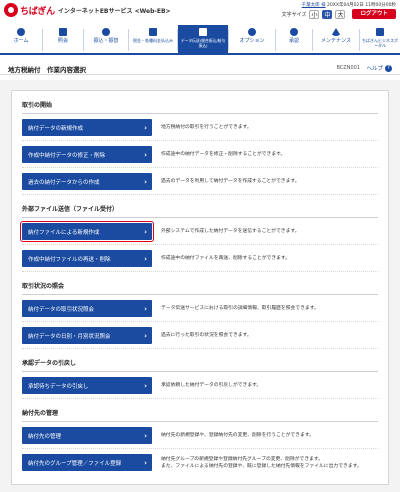 Image resolution: width=400 pixels, height=492 pixels. I want to click on screen-id: BCZN001, so click(348, 68).